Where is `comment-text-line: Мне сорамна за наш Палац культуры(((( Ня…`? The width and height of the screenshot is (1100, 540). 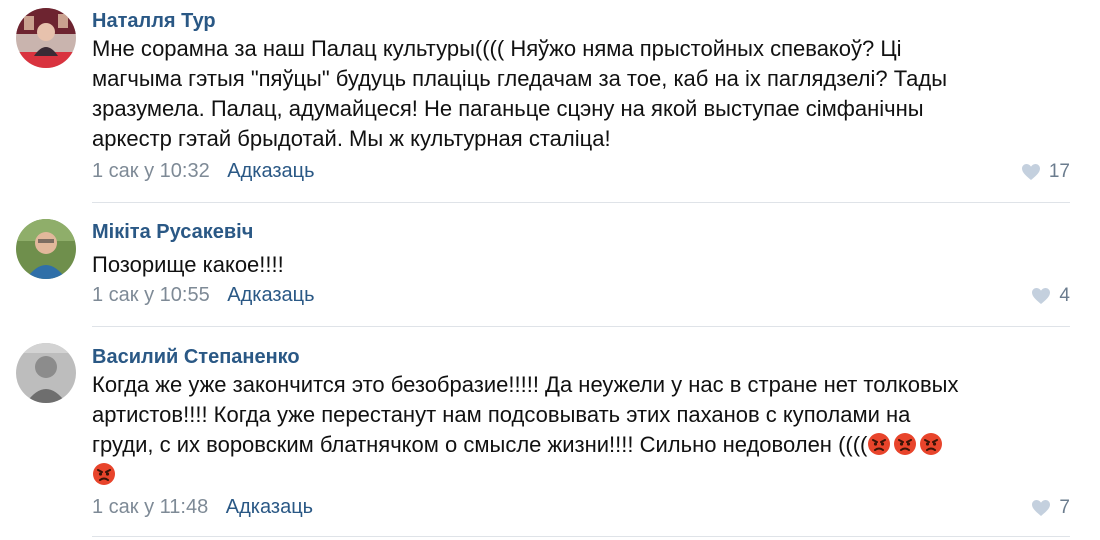
comment-text-line: Мне сорамна за наш Палац культуры(((( Ня… is located at coordinates (497, 48).